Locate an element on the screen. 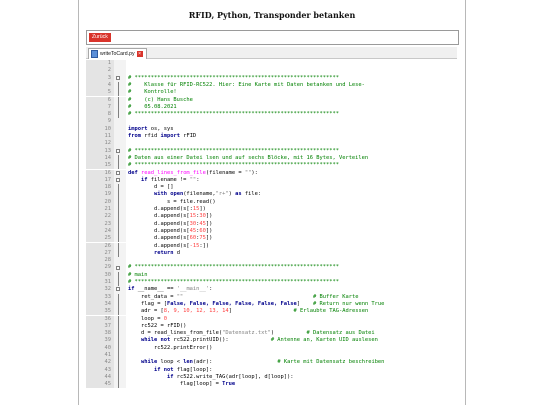 The image size is (540, 405). code-line: 30 # main is located at coordinates (271, 275).